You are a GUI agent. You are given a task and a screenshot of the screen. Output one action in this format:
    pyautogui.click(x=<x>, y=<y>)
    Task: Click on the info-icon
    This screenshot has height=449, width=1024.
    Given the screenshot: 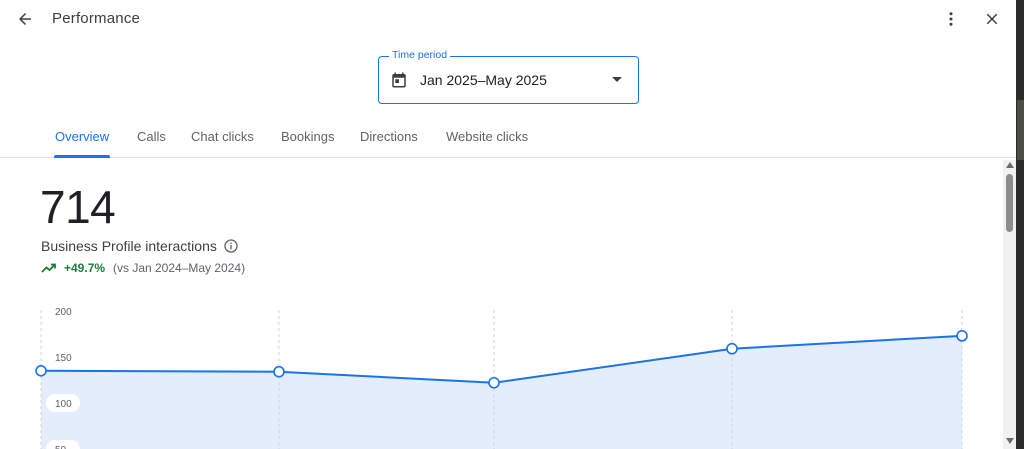 What is the action you would take?
    pyautogui.click(x=231, y=246)
    